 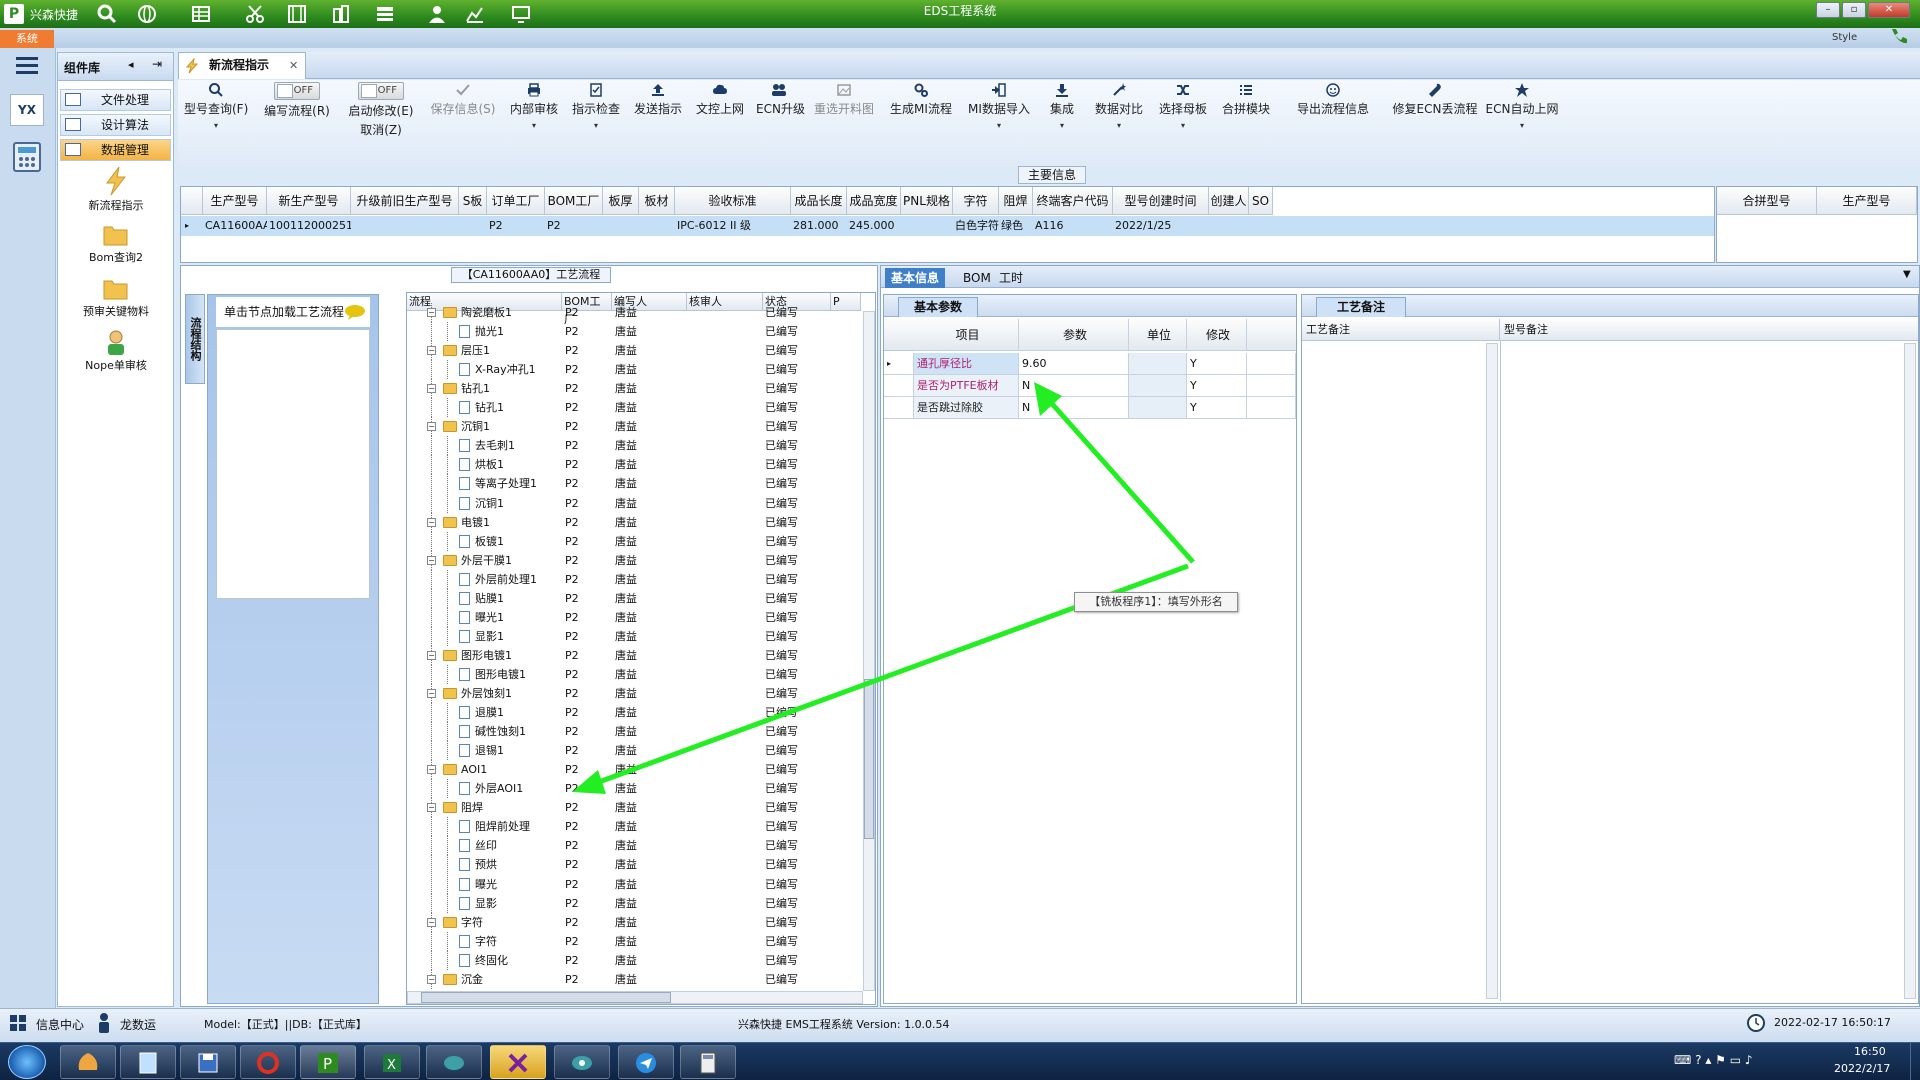 What do you see at coordinates (634, 789) in the screenshot?
I see `list-item: 外层AOI1 P2 唐益 已编写` at bounding box center [634, 789].